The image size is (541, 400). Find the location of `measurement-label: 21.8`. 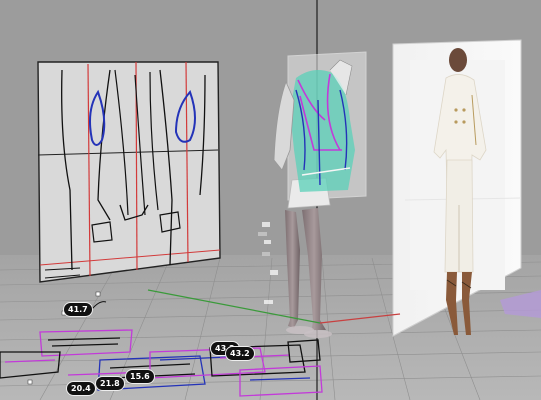

measurement-label: 21.8 is located at coordinates (110, 383).